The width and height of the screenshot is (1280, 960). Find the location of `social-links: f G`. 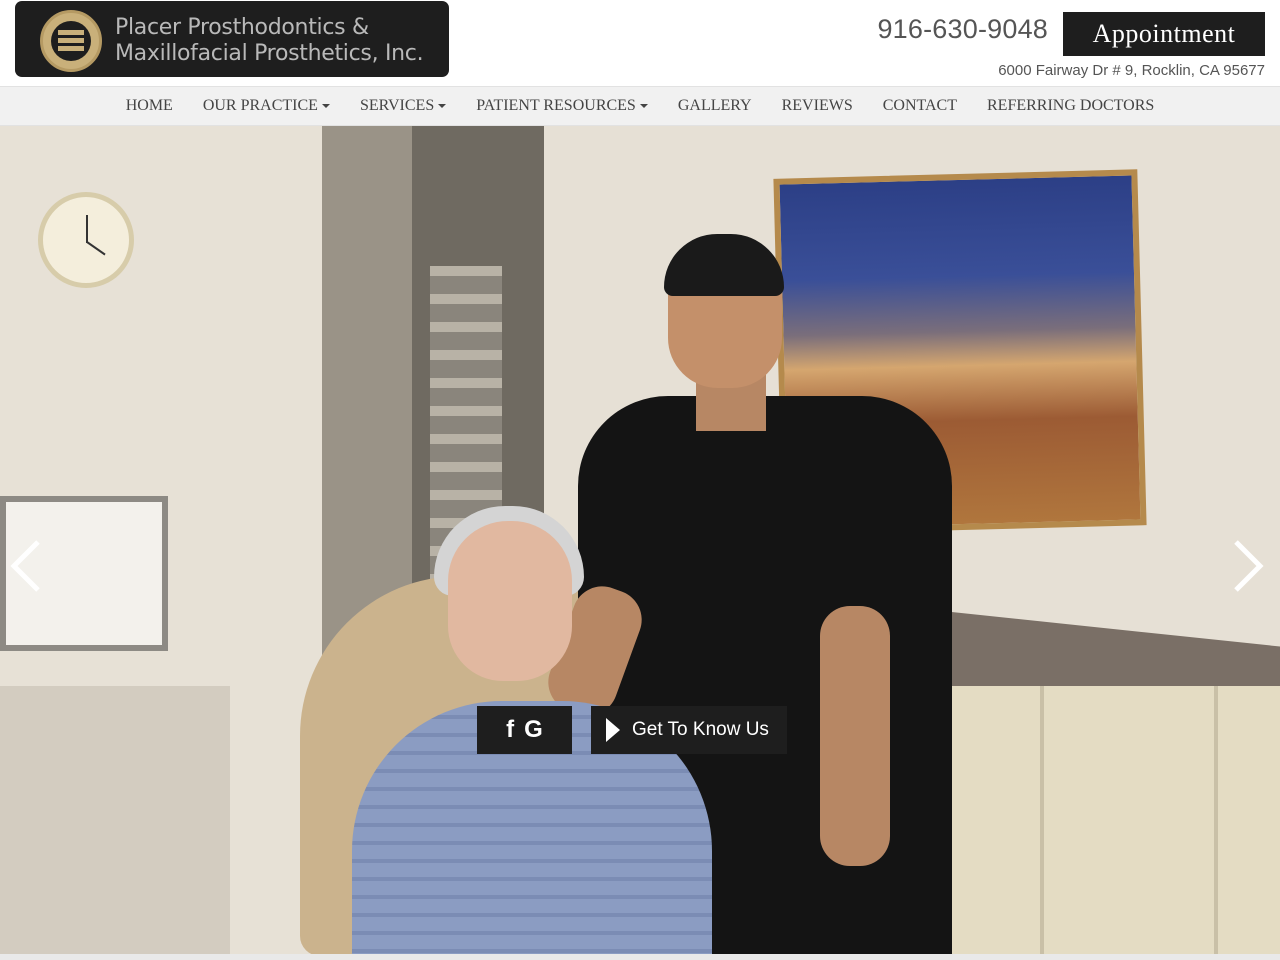

social-links: f G is located at coordinates (524, 730).